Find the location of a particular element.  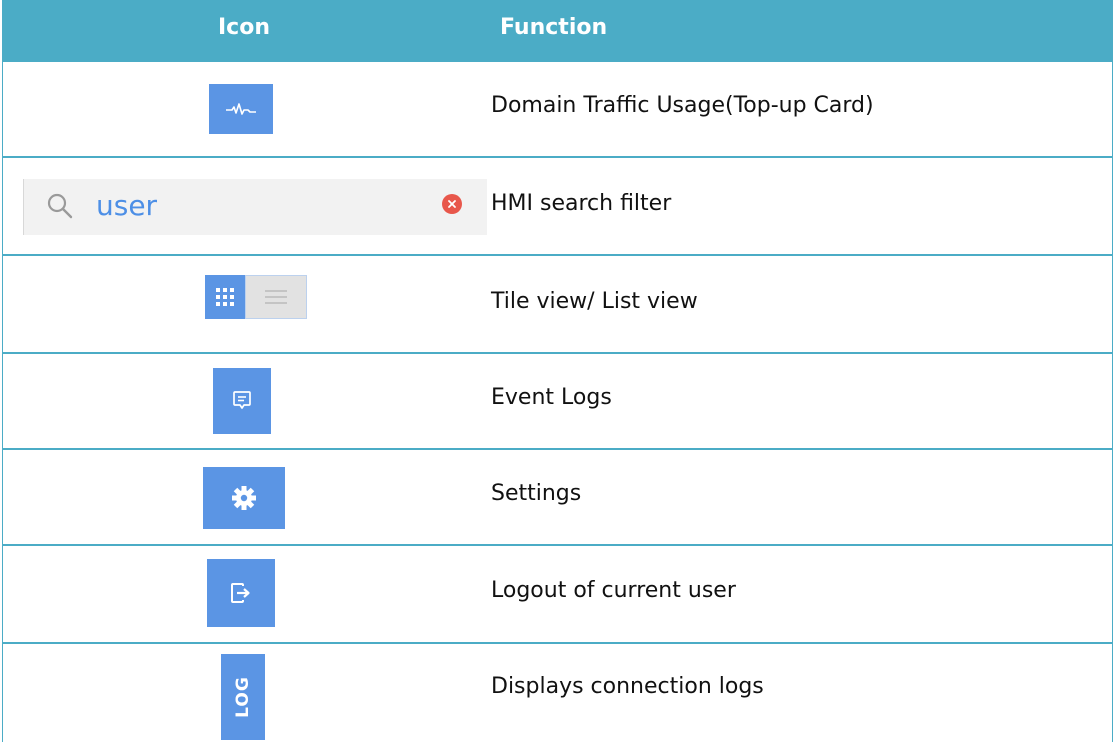

event-logs-icon is located at coordinates (242, 401).